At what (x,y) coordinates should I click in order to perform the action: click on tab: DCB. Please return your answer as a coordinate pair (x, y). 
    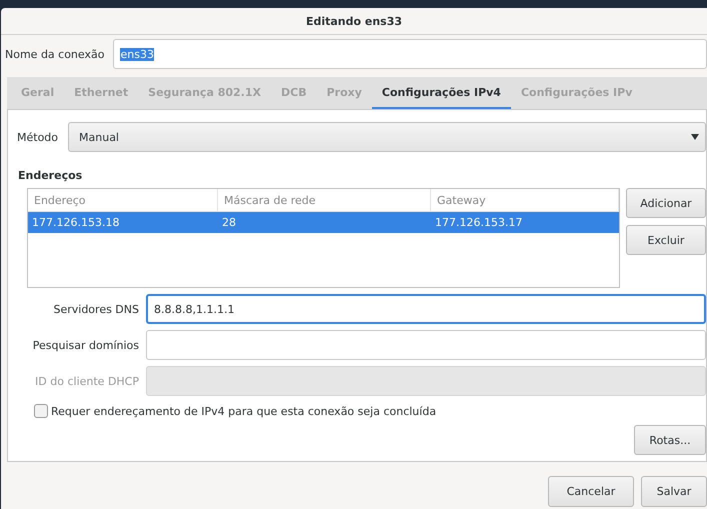
    Looking at the image, I should click on (293, 93).